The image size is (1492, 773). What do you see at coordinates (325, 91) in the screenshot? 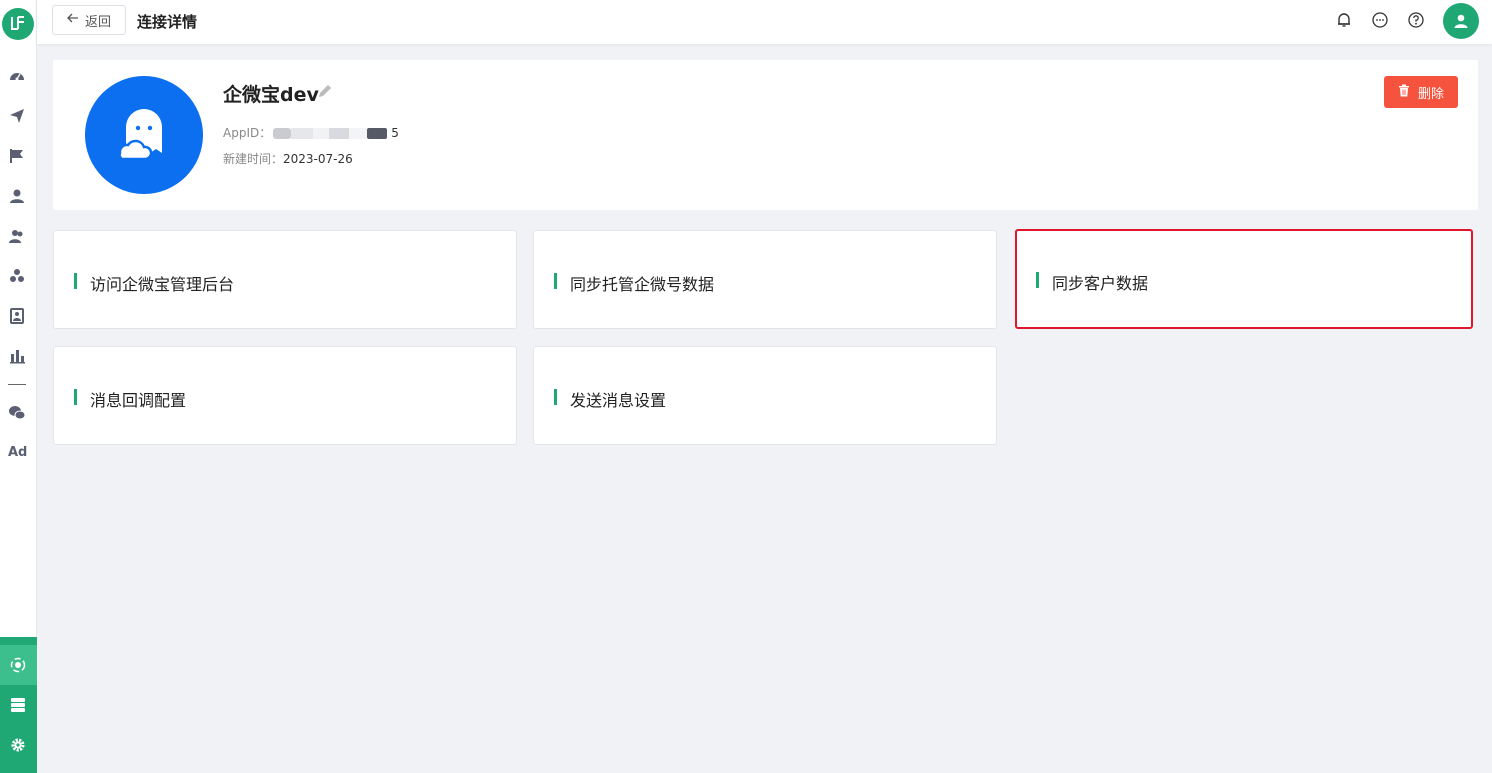
I see `edit-pencil-icon` at bounding box center [325, 91].